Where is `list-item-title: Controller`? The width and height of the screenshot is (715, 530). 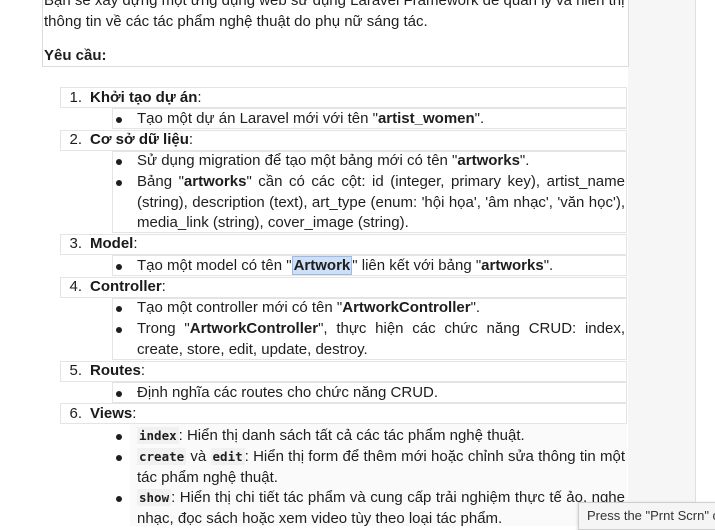 list-item-title: Controller is located at coordinates (126, 286).